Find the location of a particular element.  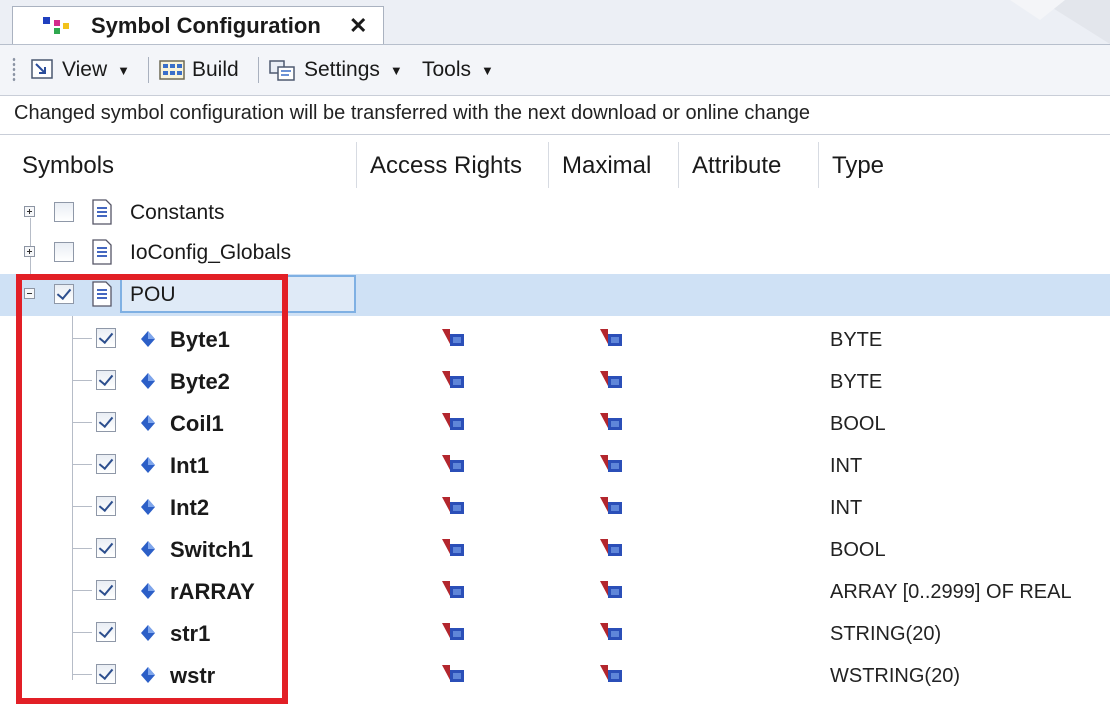

view-button: View ▼ is located at coordinates (80, 70).